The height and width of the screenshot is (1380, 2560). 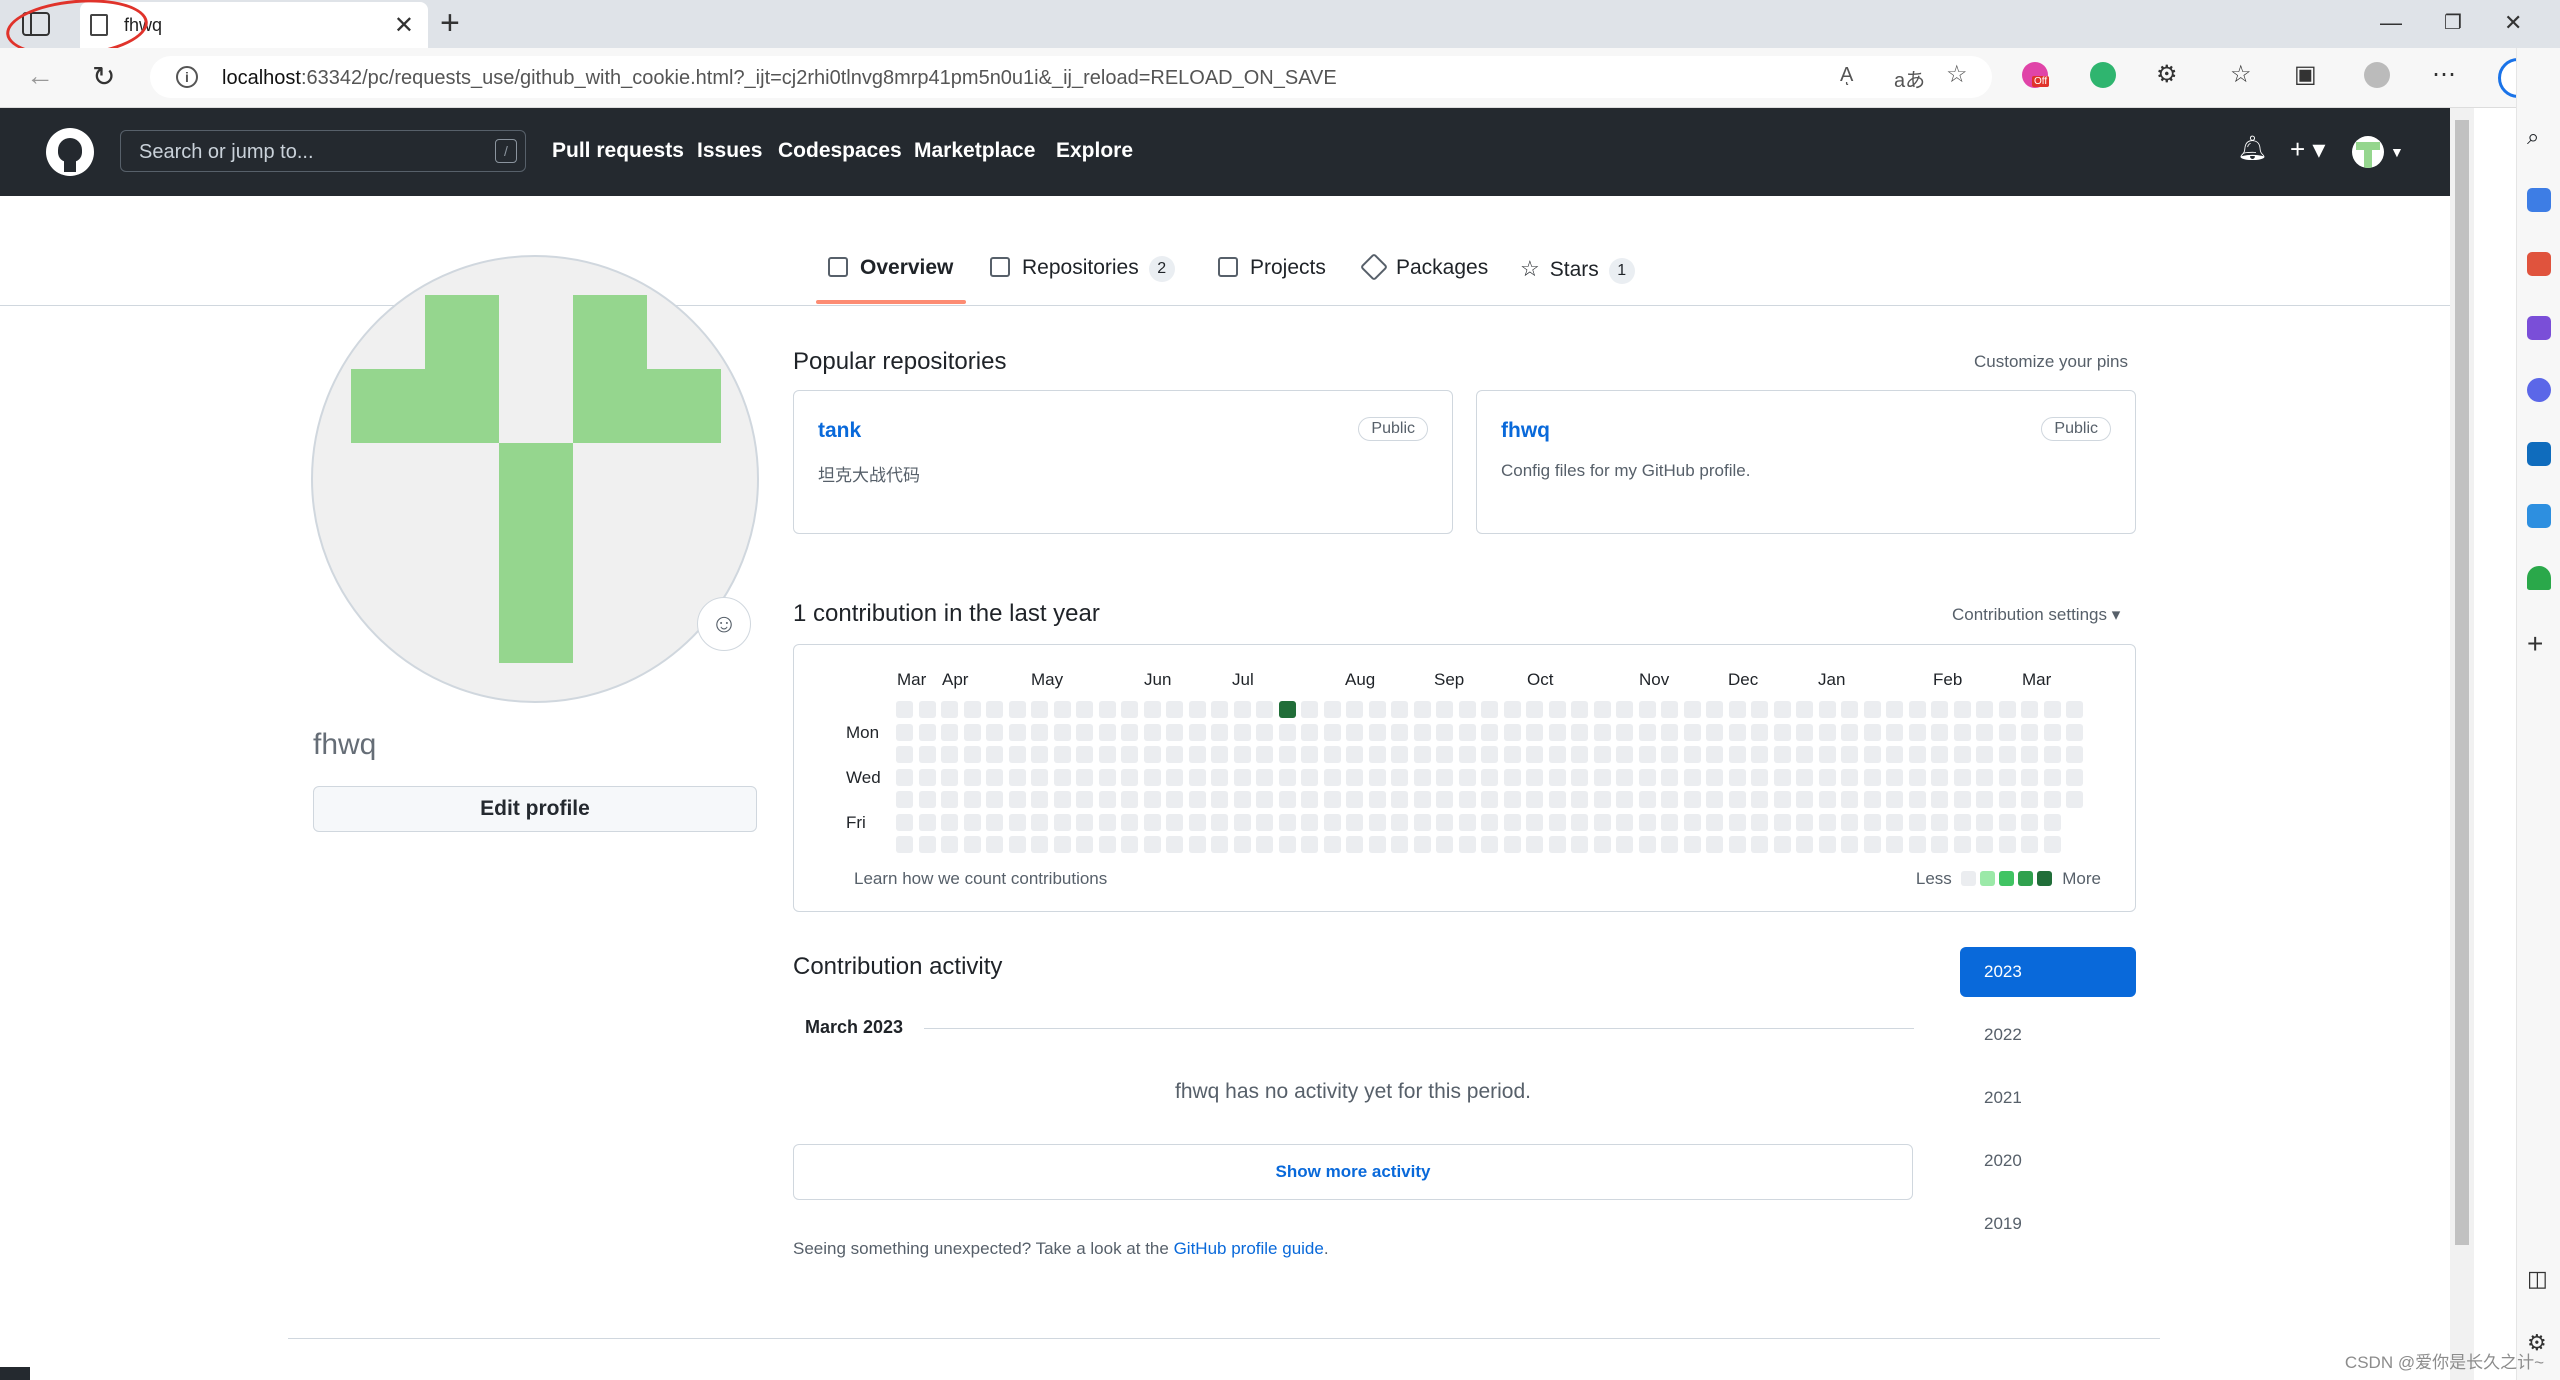 What do you see at coordinates (2048, 972) in the screenshot?
I see `year-2023: 2023` at bounding box center [2048, 972].